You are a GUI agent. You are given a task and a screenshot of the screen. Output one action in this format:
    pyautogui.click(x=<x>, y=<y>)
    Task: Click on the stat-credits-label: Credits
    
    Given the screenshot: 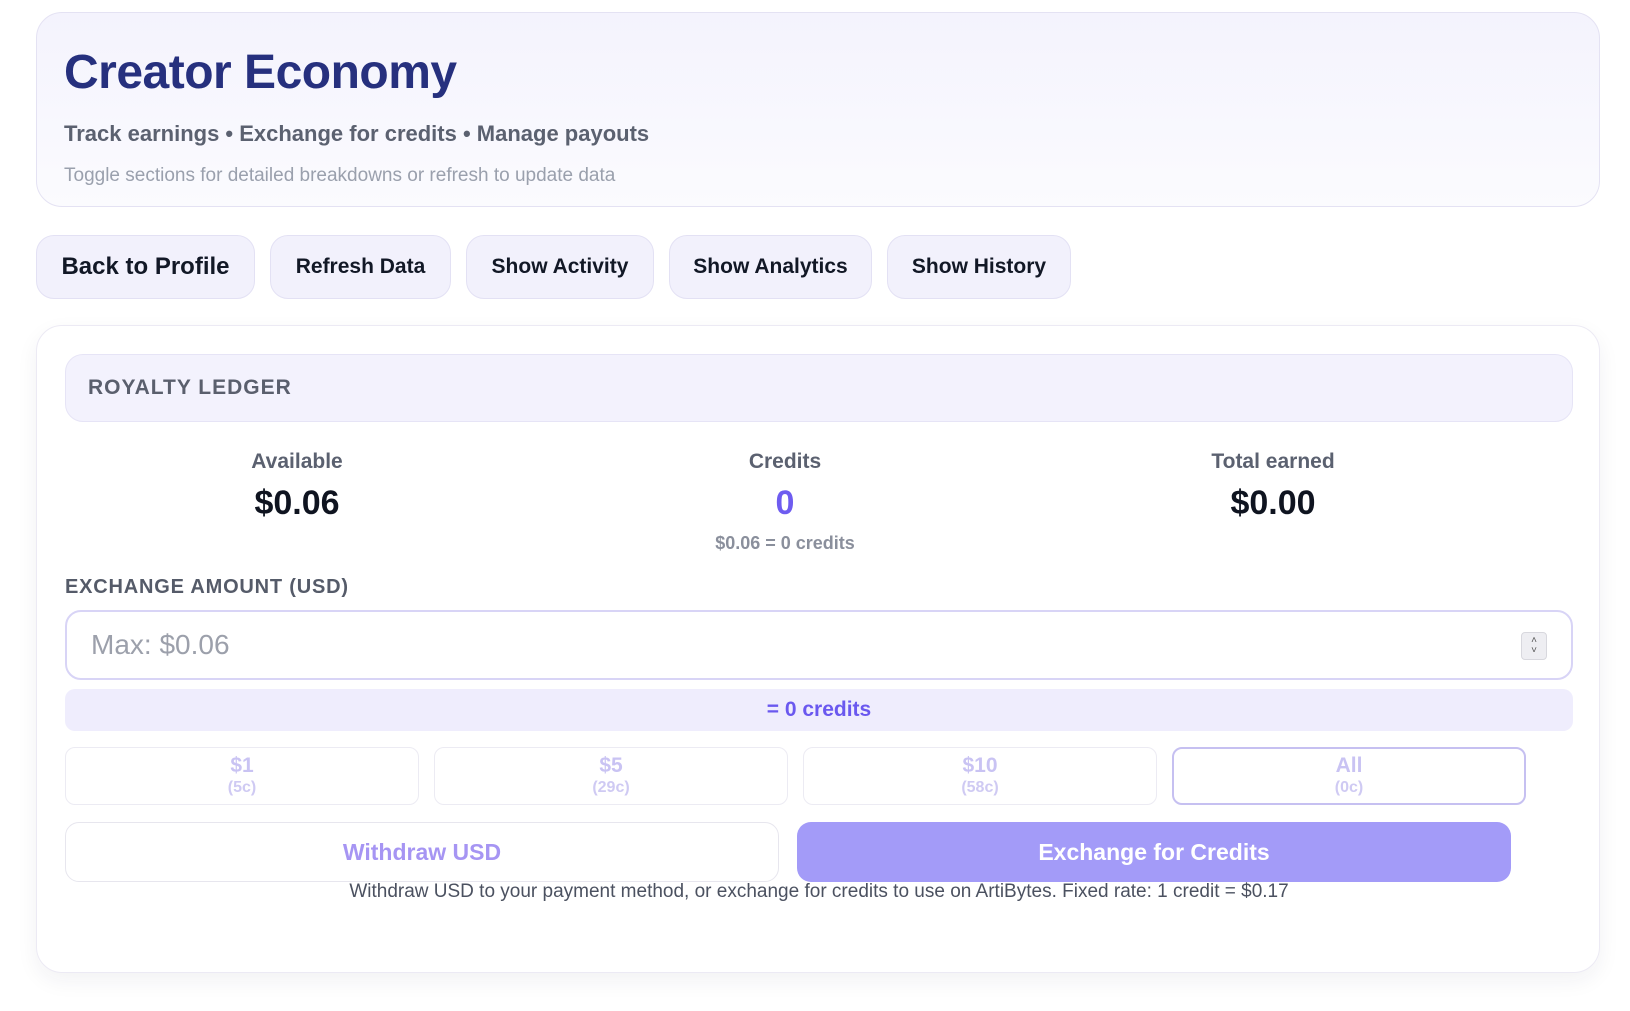 What is the action you would take?
    pyautogui.click(x=785, y=461)
    